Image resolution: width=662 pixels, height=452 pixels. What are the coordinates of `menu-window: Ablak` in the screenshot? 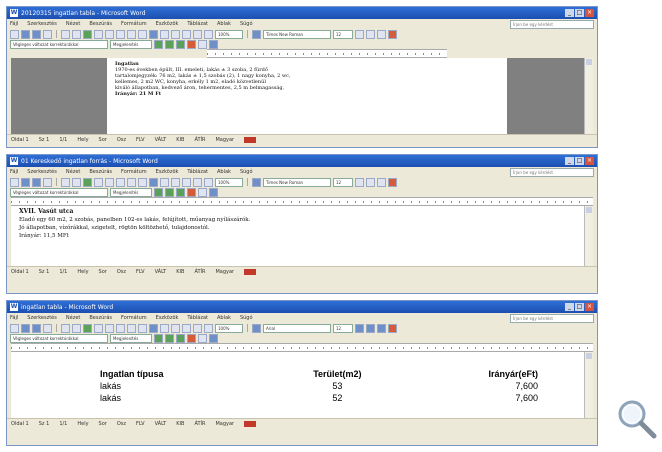 It's located at (224, 24).